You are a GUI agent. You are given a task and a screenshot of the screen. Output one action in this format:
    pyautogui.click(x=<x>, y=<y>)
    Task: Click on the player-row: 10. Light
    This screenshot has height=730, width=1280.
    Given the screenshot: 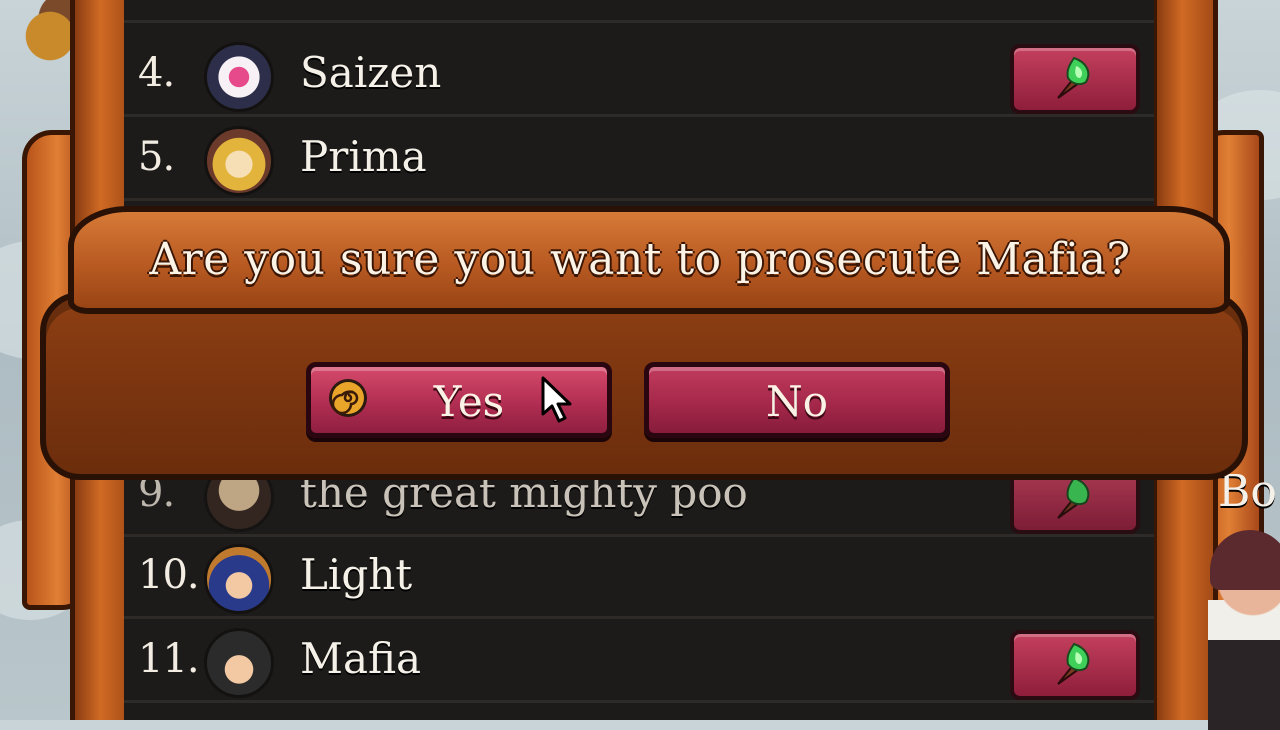 What is the action you would take?
    pyautogui.click(x=639, y=576)
    